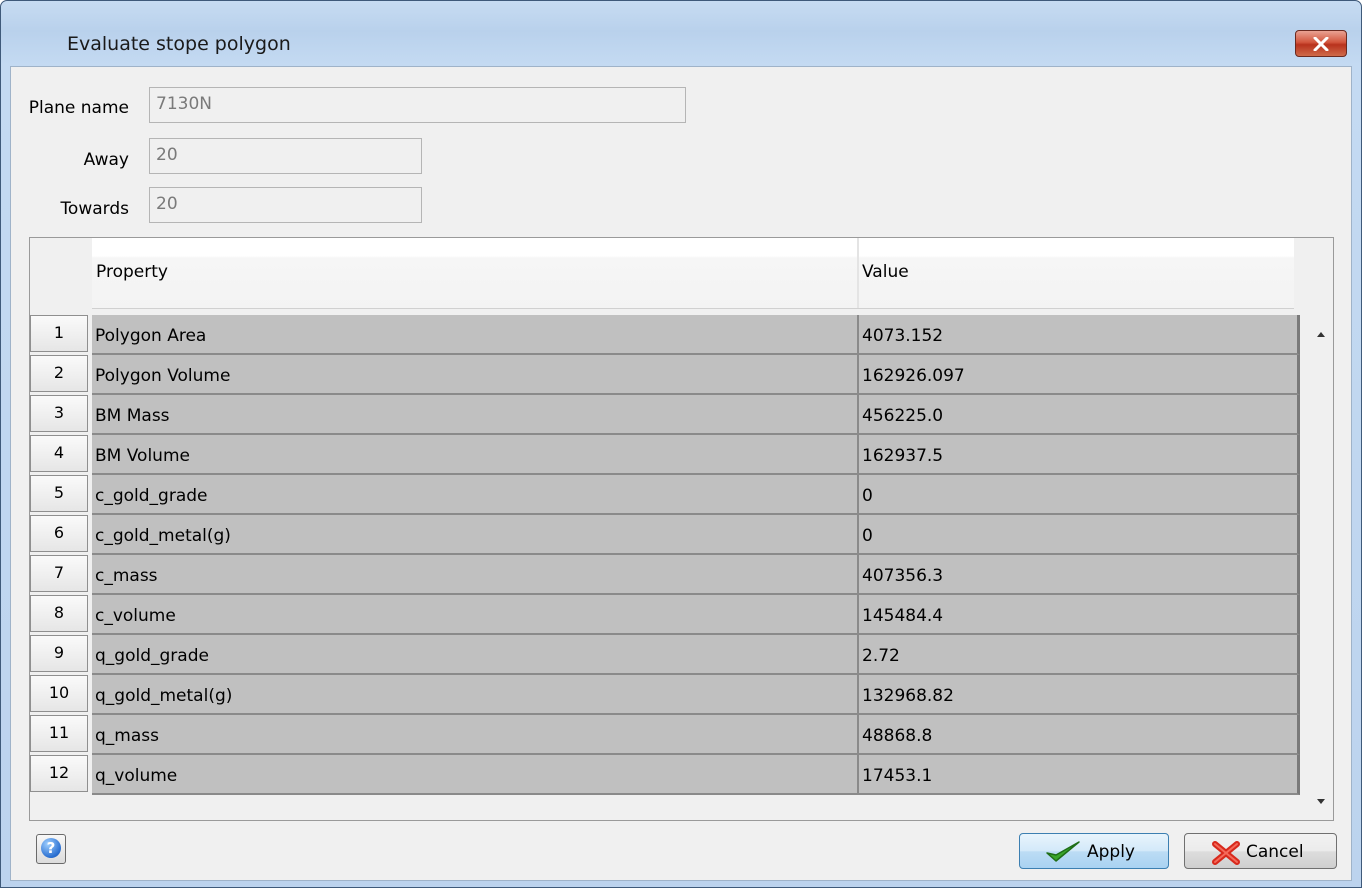  What do you see at coordinates (1321, 565) in the screenshot?
I see `vertical-scrollbar` at bounding box center [1321, 565].